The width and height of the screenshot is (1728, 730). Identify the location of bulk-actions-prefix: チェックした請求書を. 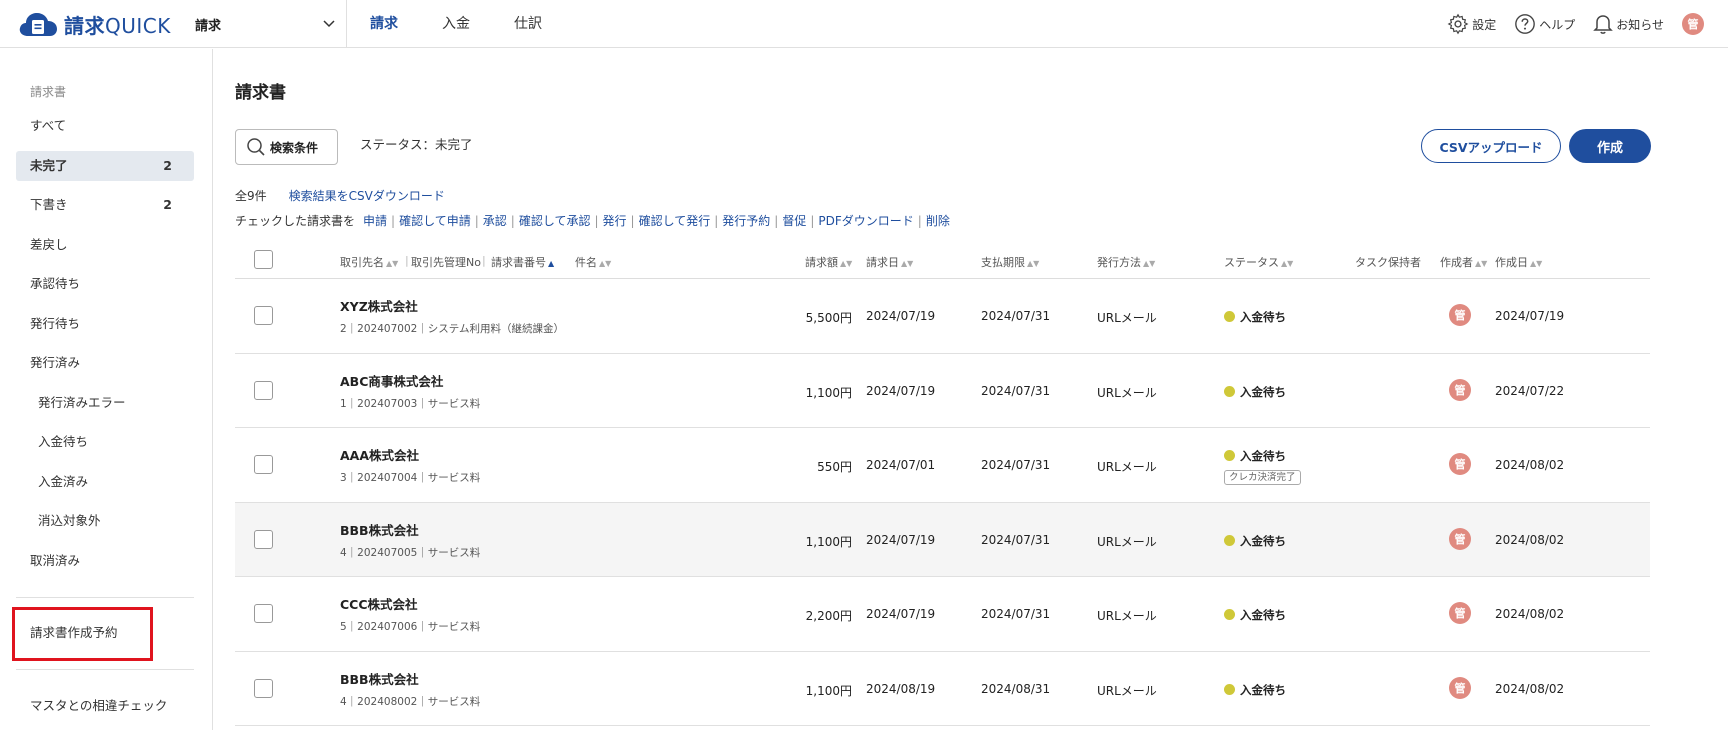
(295, 221).